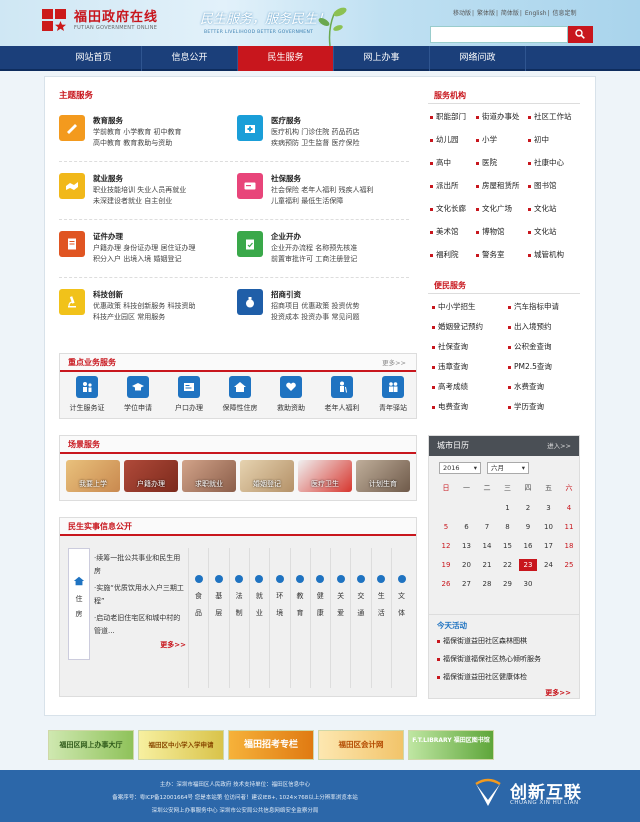 Image resolution: width=640 pixels, height=822 pixels. What do you see at coordinates (508, 584) in the screenshot?
I see `calendar-day: 29` at bounding box center [508, 584].